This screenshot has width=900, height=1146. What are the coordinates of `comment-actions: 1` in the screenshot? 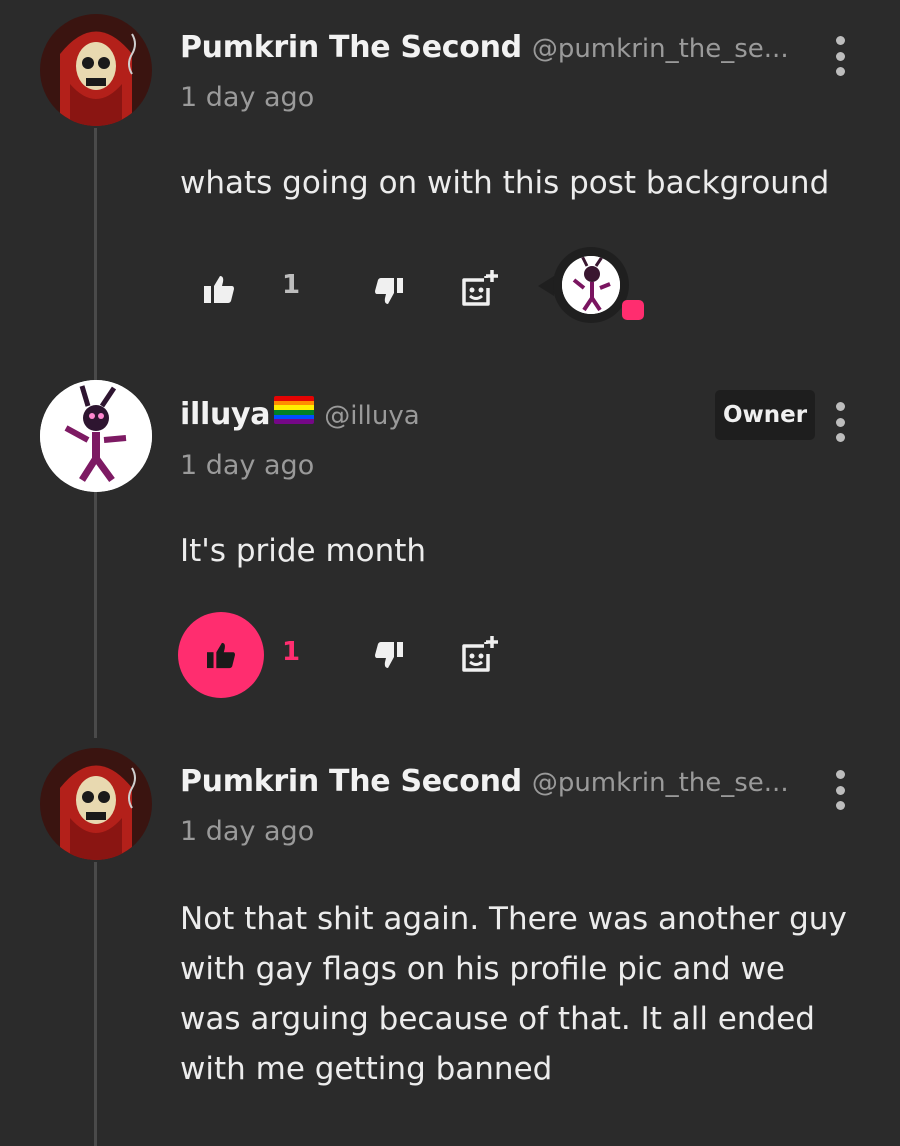 It's located at (429, 655).